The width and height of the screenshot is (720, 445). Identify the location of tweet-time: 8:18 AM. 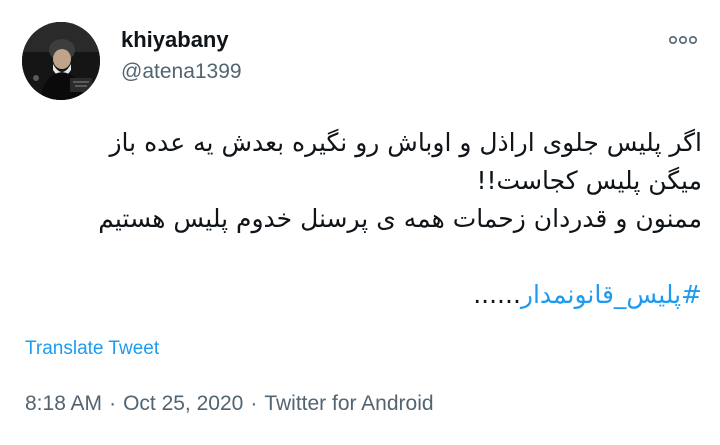
(63, 403).